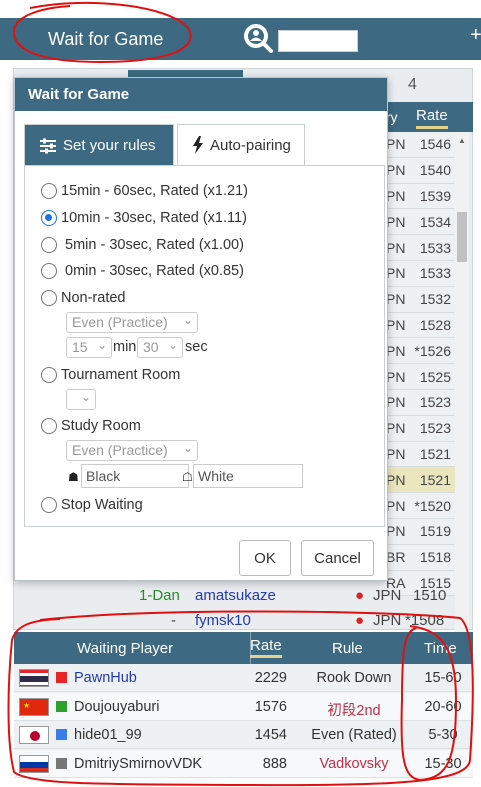  Describe the element at coordinates (49, 505) in the screenshot. I see `radio-stop-waiting` at that location.